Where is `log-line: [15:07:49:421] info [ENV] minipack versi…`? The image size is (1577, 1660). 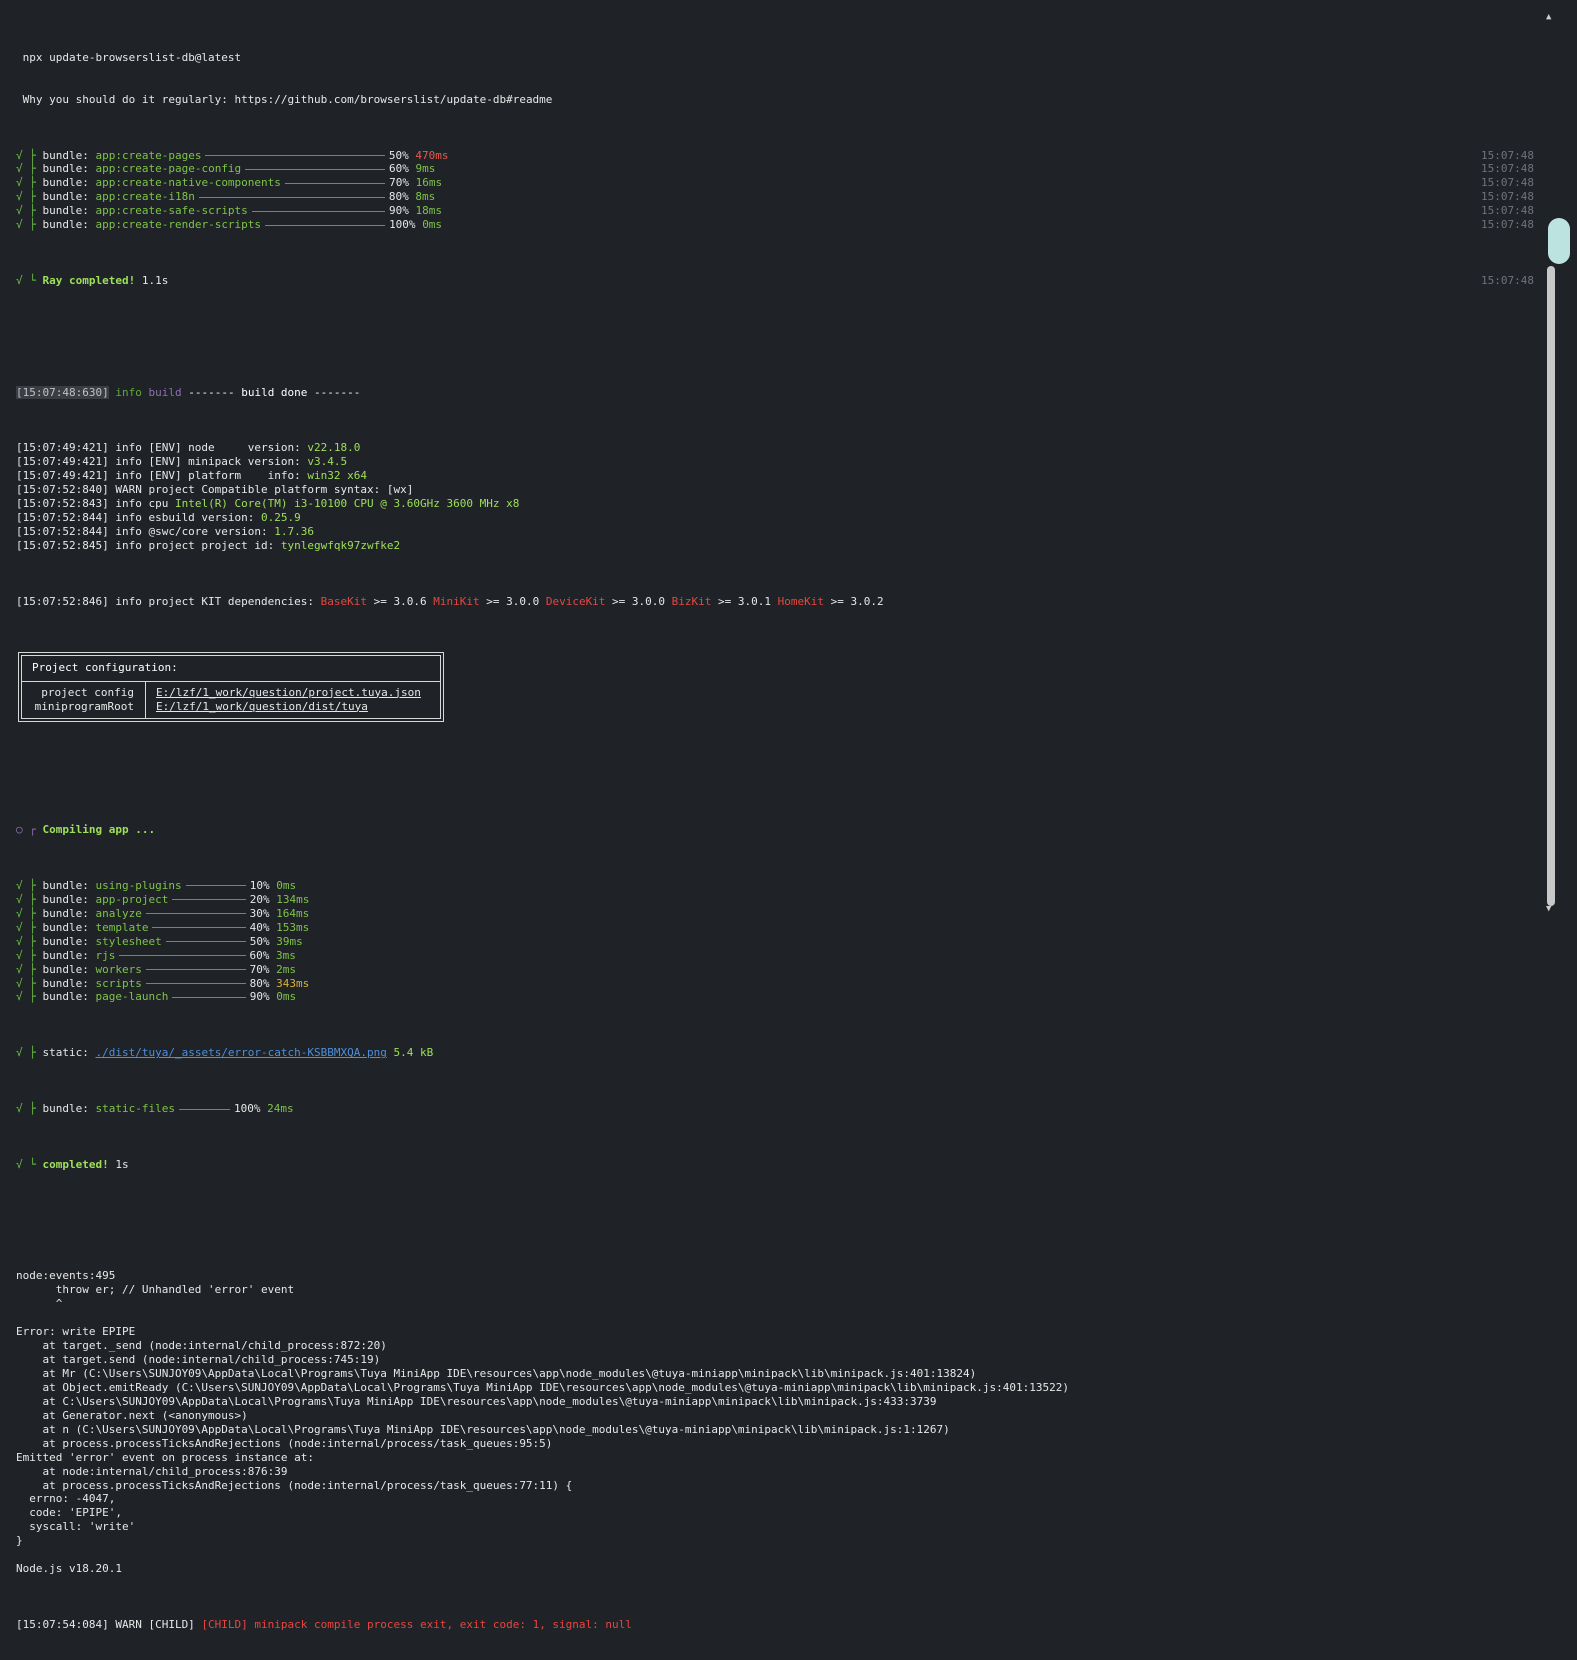 log-line: [15:07:49:421] info [ENV] minipack versi… is located at coordinates (776, 462).